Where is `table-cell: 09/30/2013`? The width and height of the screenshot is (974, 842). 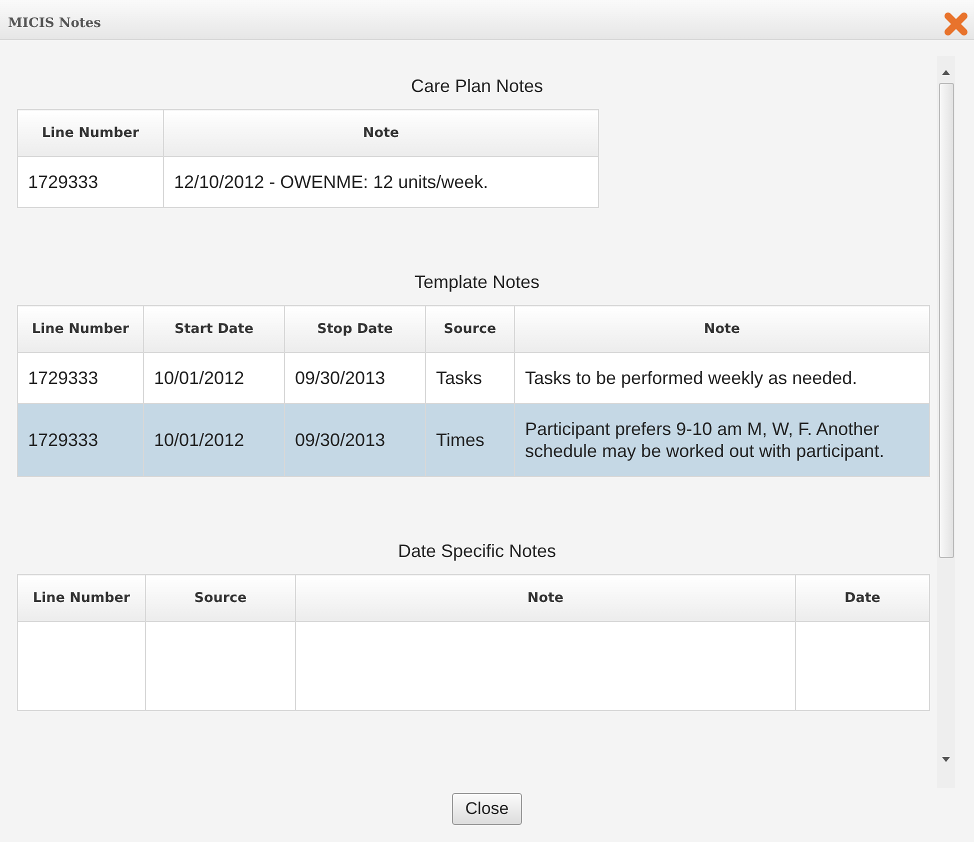 table-cell: 09/30/2013 is located at coordinates (355, 440).